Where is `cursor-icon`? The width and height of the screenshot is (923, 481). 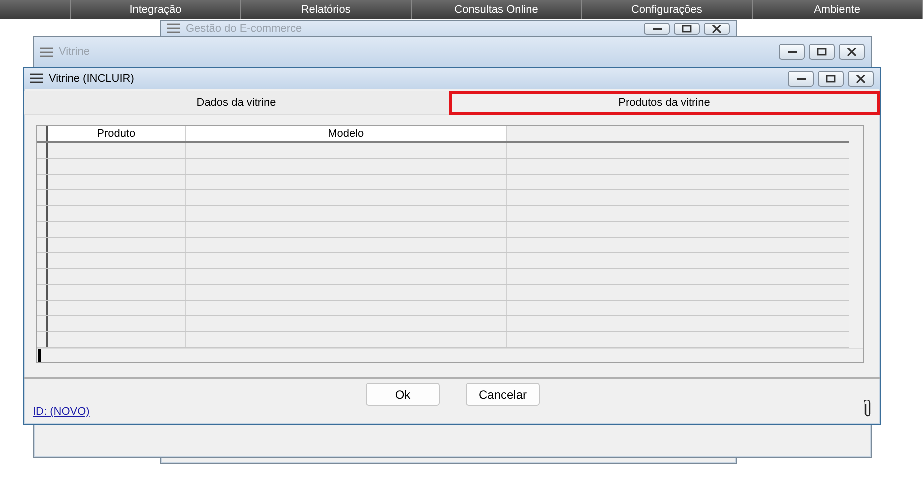
cursor-icon is located at coordinates (39, 355).